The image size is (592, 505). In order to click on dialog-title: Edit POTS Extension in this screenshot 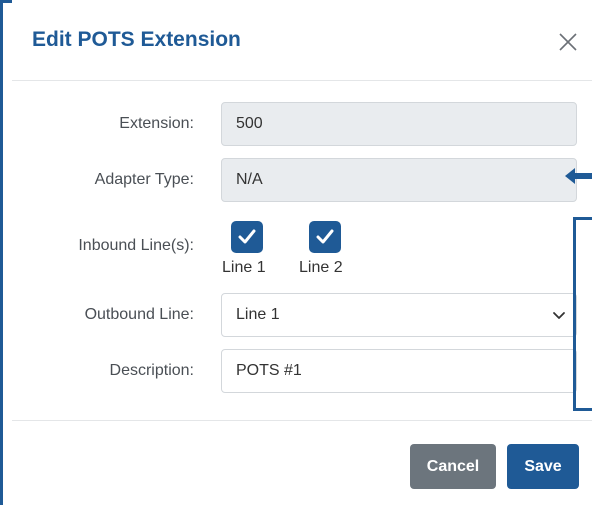, I will do `click(136, 39)`.